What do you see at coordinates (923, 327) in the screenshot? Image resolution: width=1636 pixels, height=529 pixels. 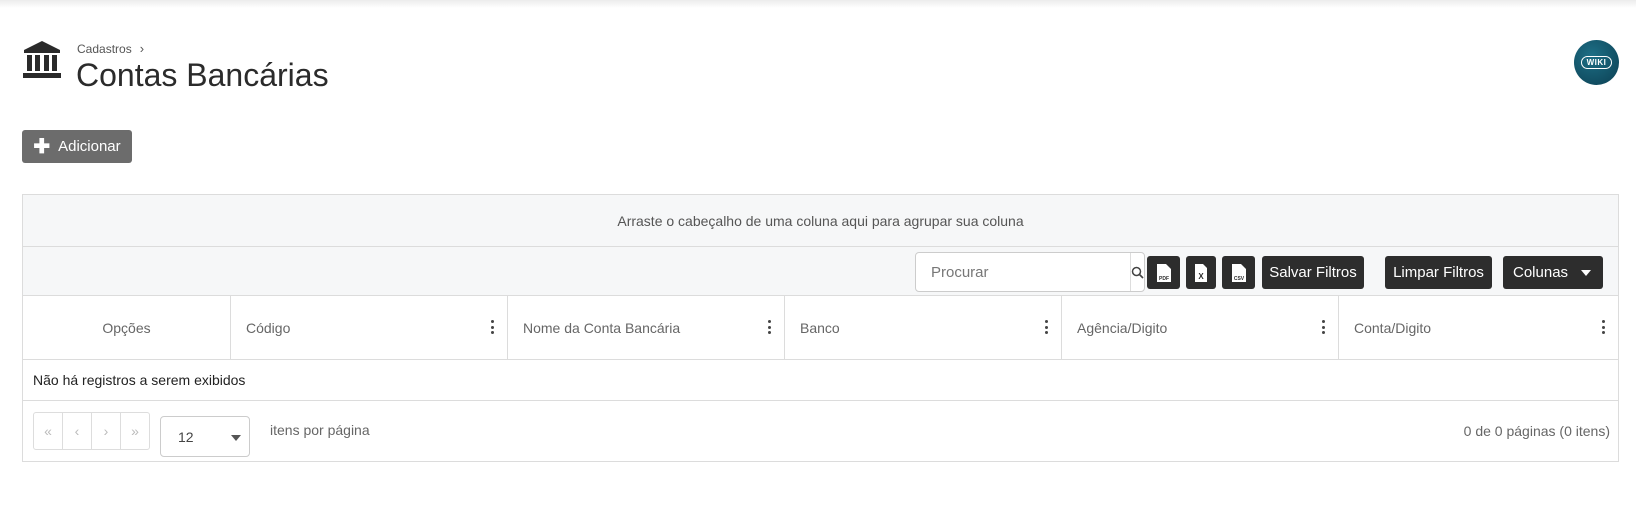 I see `column-header-banco: Banco` at bounding box center [923, 327].